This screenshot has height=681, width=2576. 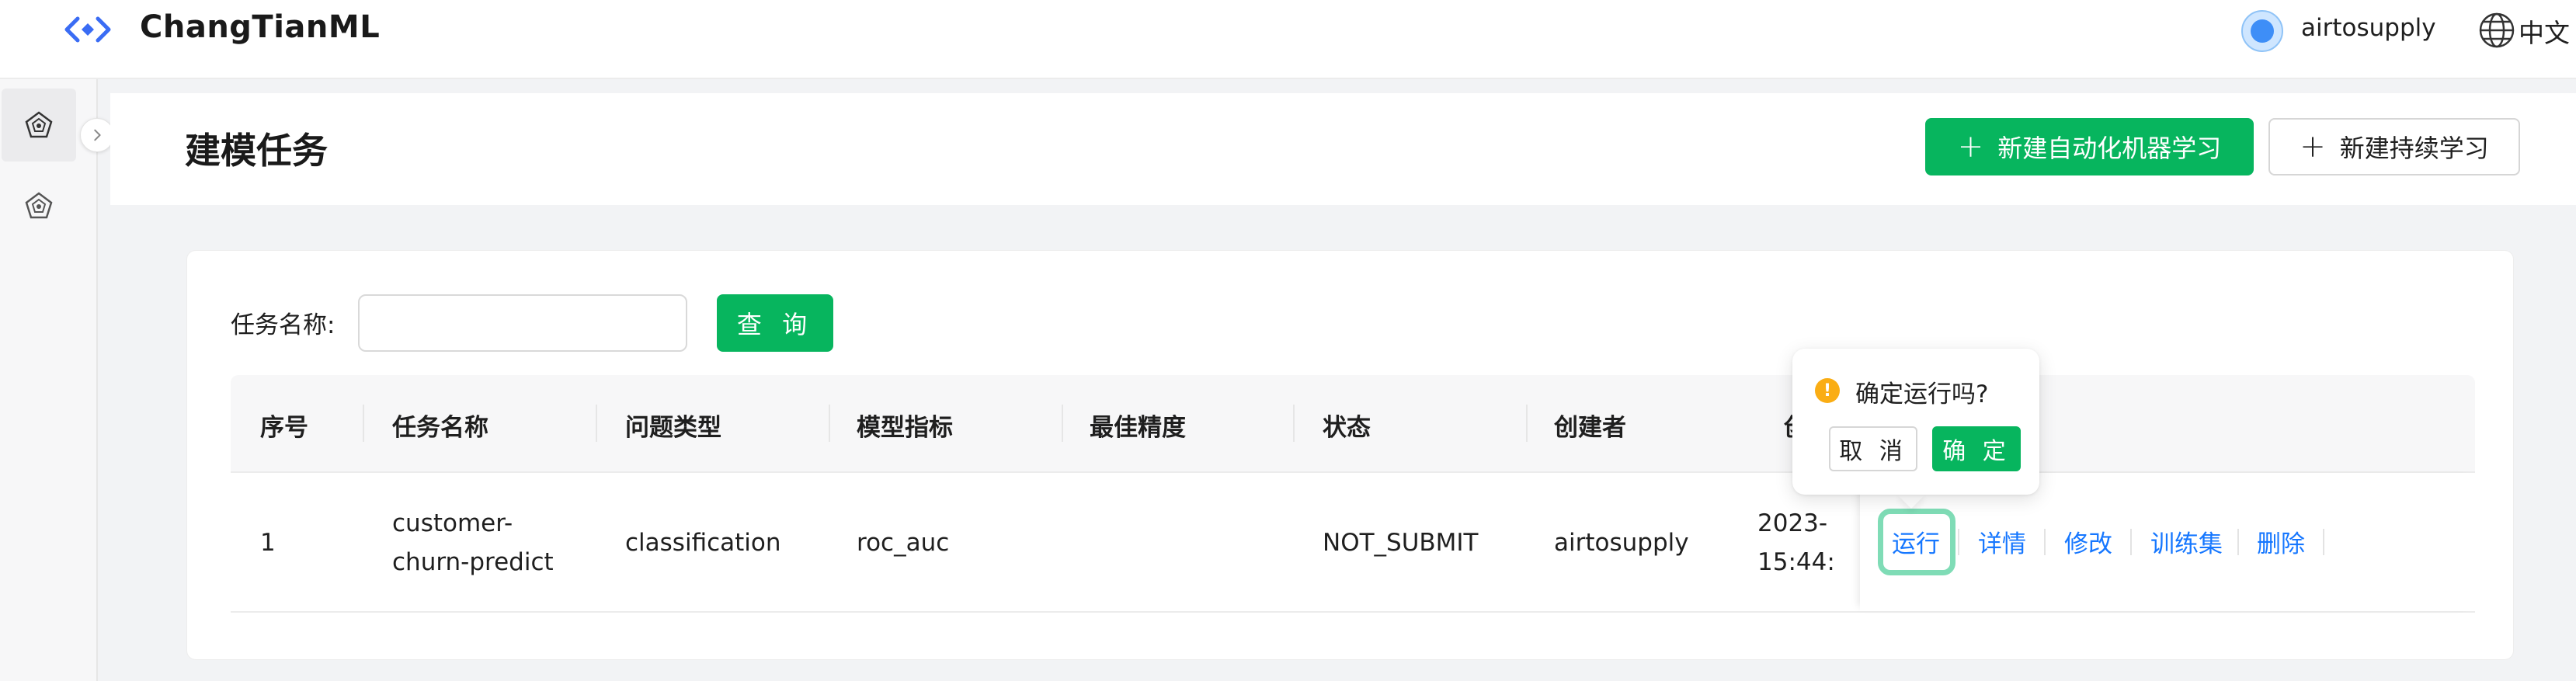 I want to click on user-avatar, so click(x=2262, y=31).